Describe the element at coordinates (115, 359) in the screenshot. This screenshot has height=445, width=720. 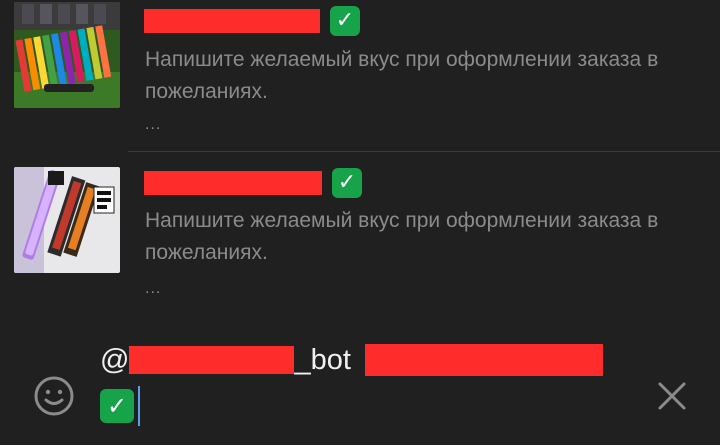
I see `mention-prefix: @` at that location.